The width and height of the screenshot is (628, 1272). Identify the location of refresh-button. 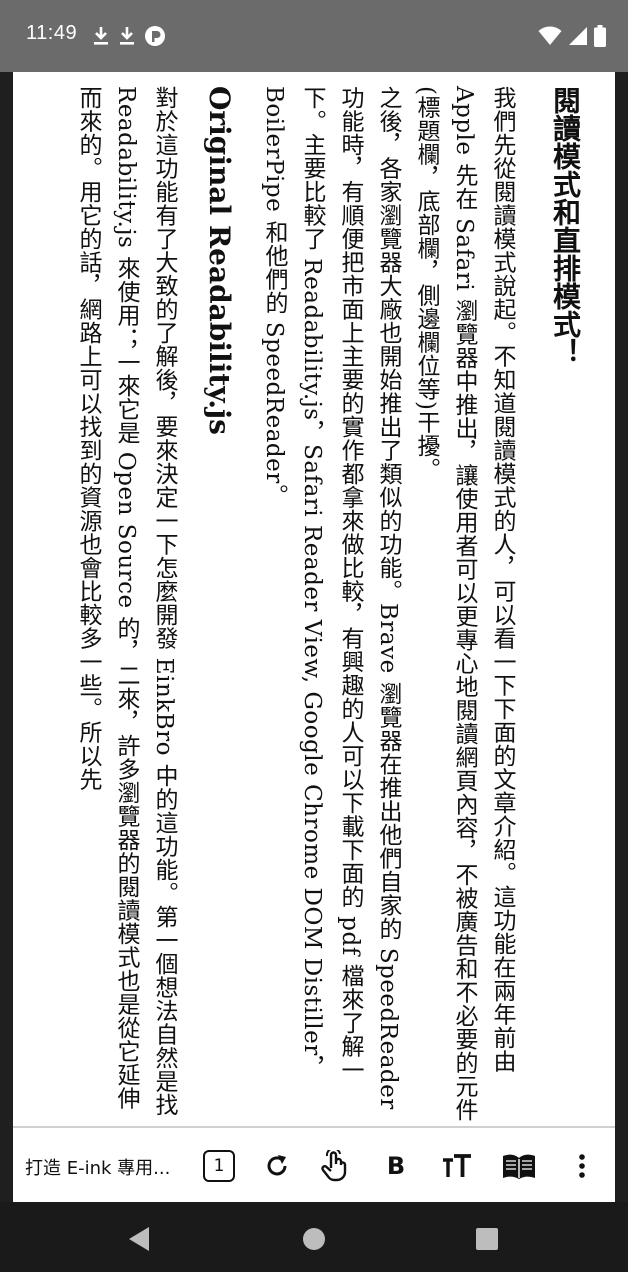
(277, 1166).